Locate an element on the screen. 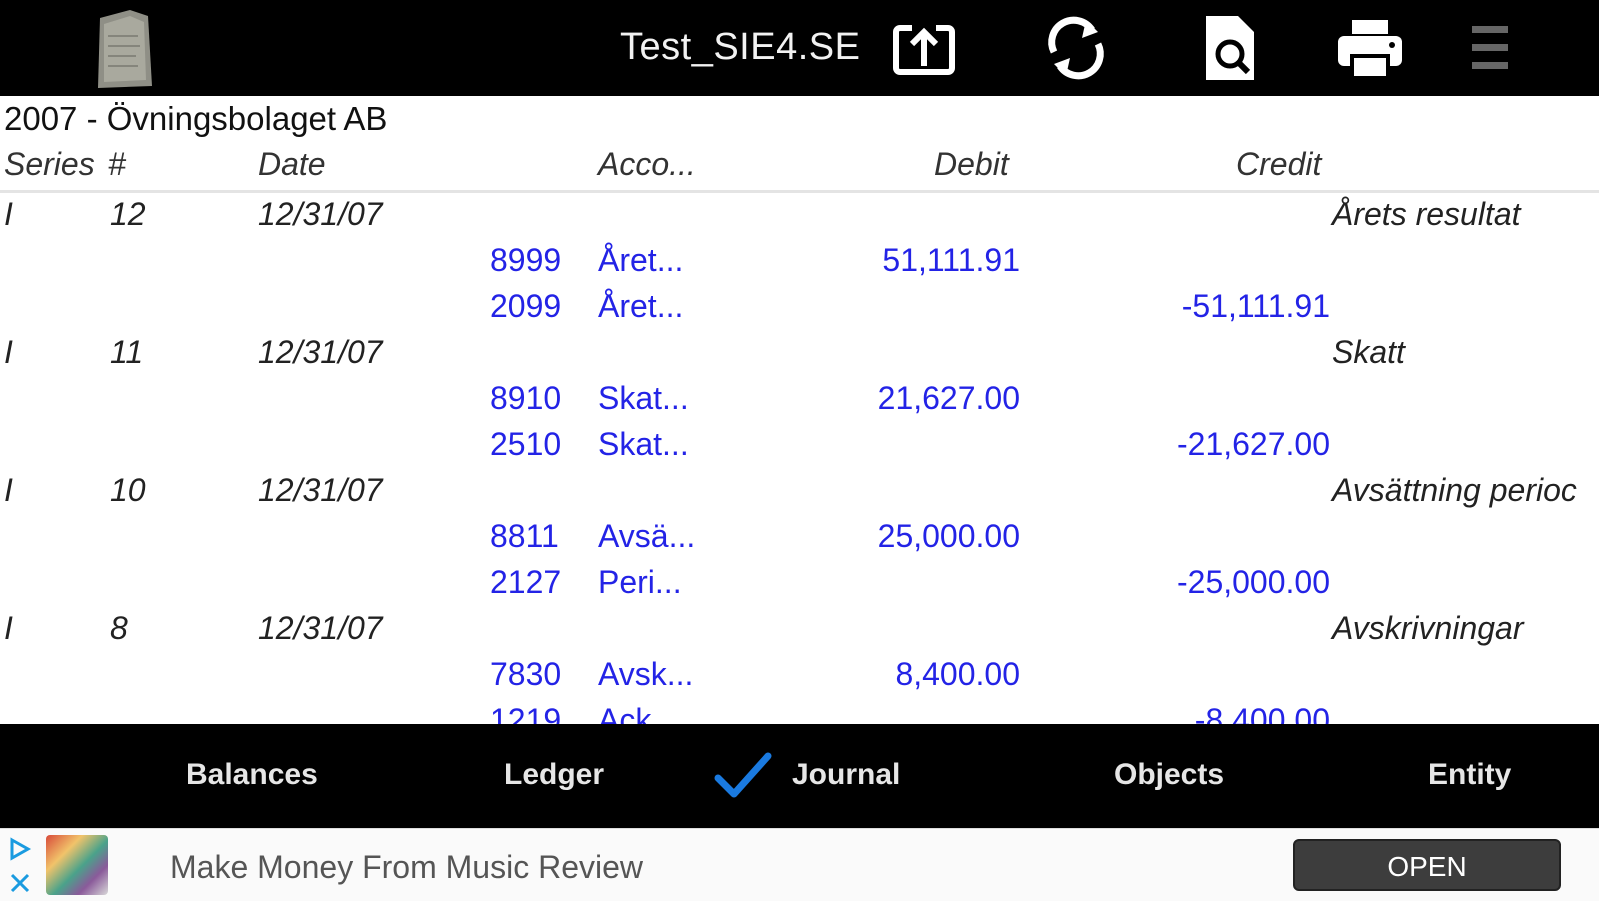  line-account-number: 2099 is located at coordinates (526, 306).